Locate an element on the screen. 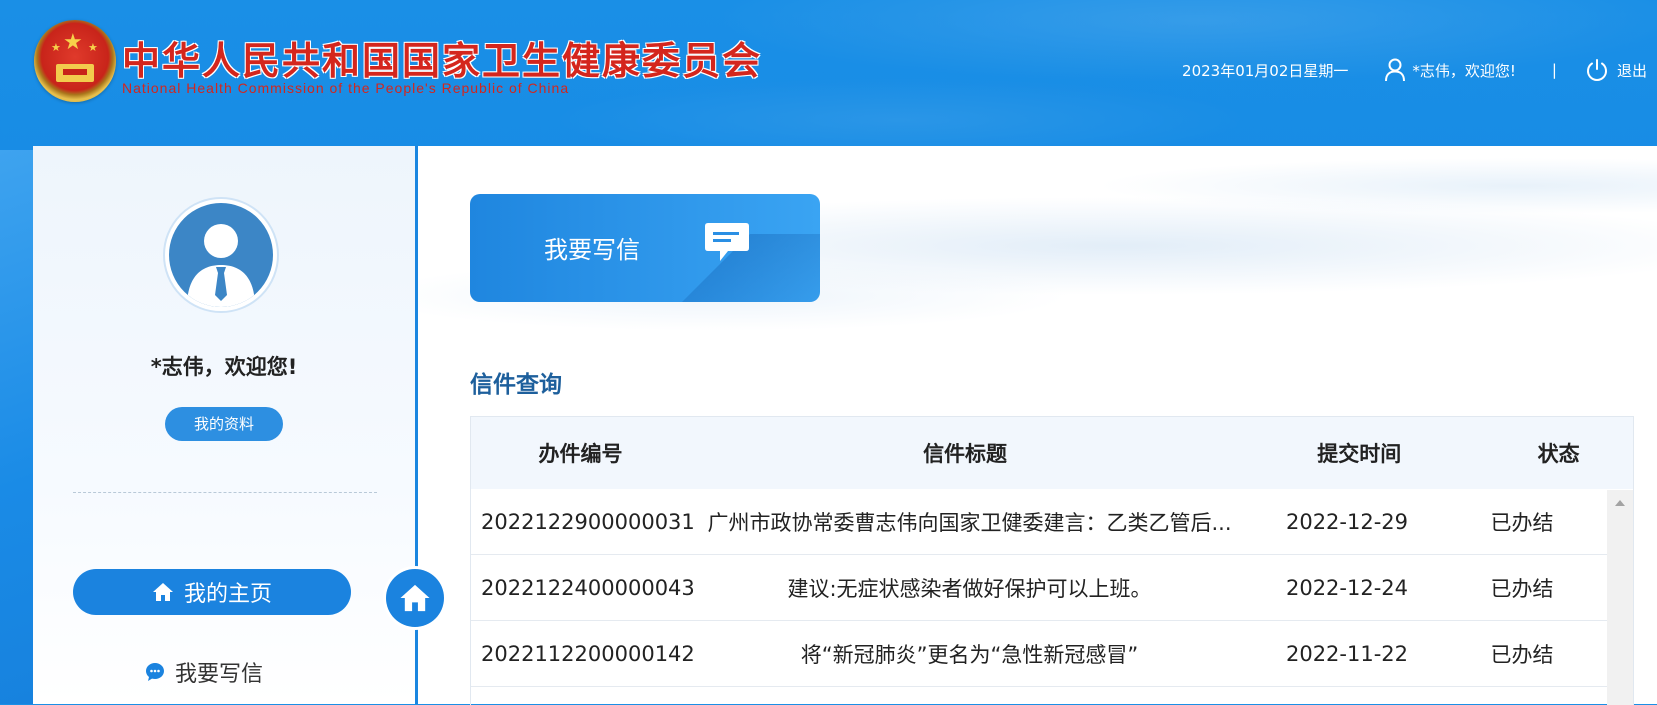 The width and height of the screenshot is (1657, 705). table-header: 办件编号 信件标题 提交时间 状态 is located at coordinates (1052, 453).